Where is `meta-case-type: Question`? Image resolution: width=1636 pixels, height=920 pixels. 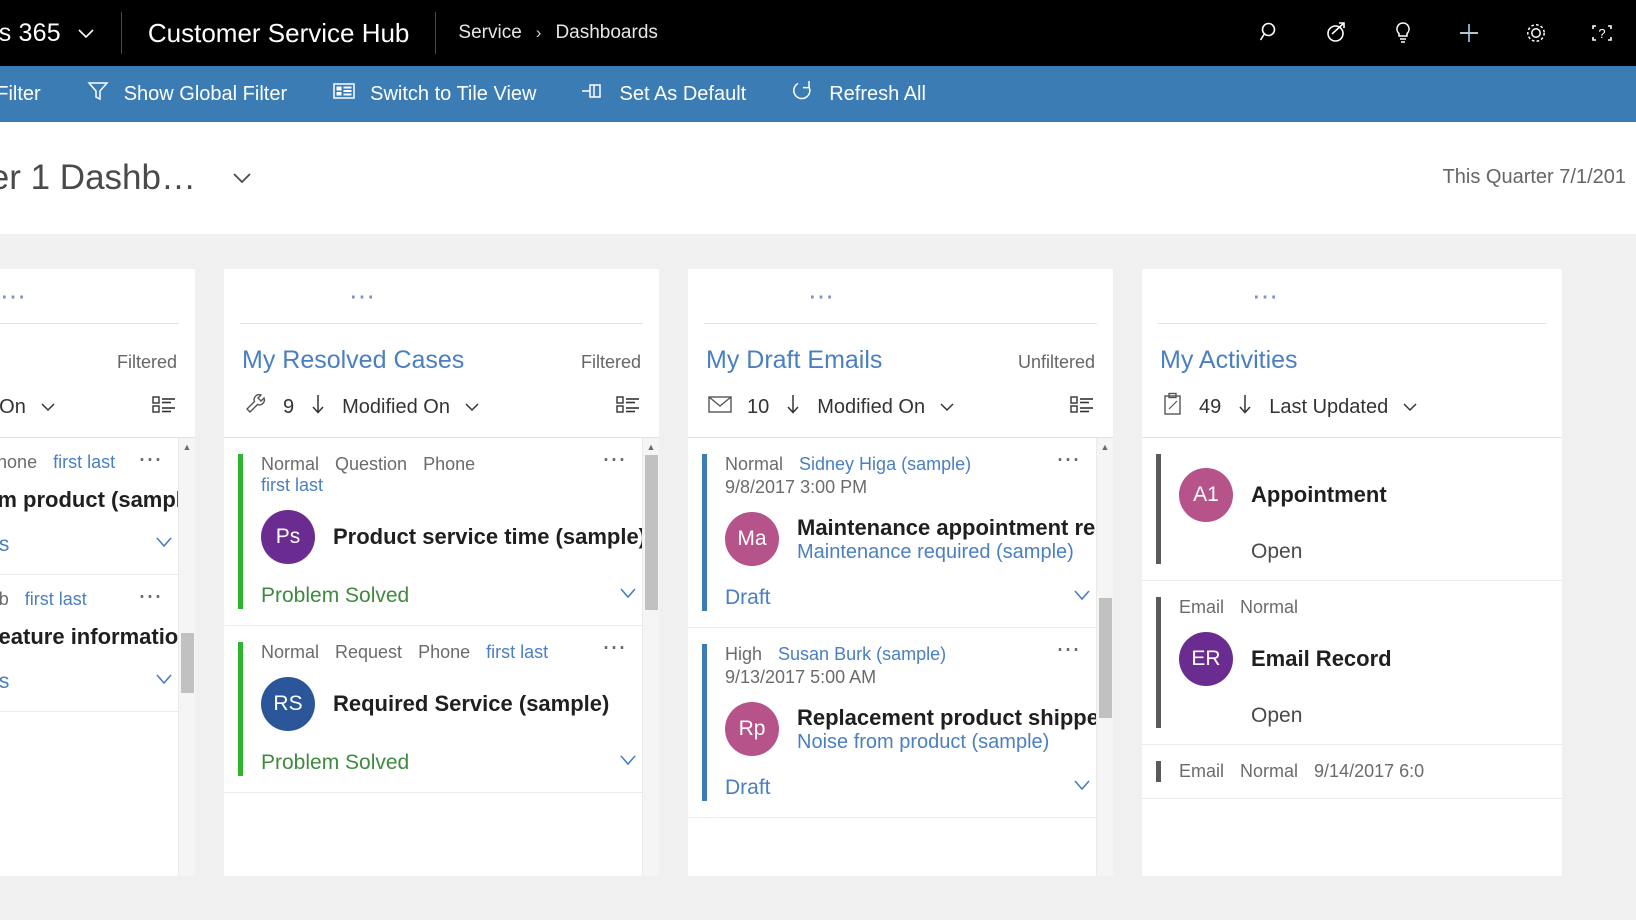 meta-case-type: Question is located at coordinates (371, 464).